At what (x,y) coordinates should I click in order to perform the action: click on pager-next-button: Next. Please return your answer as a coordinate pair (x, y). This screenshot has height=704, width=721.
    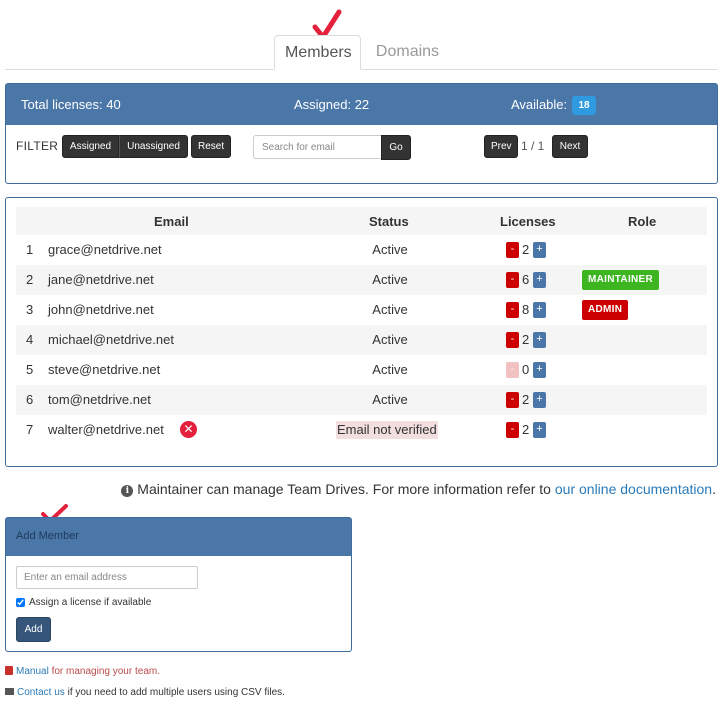
    Looking at the image, I should click on (570, 146).